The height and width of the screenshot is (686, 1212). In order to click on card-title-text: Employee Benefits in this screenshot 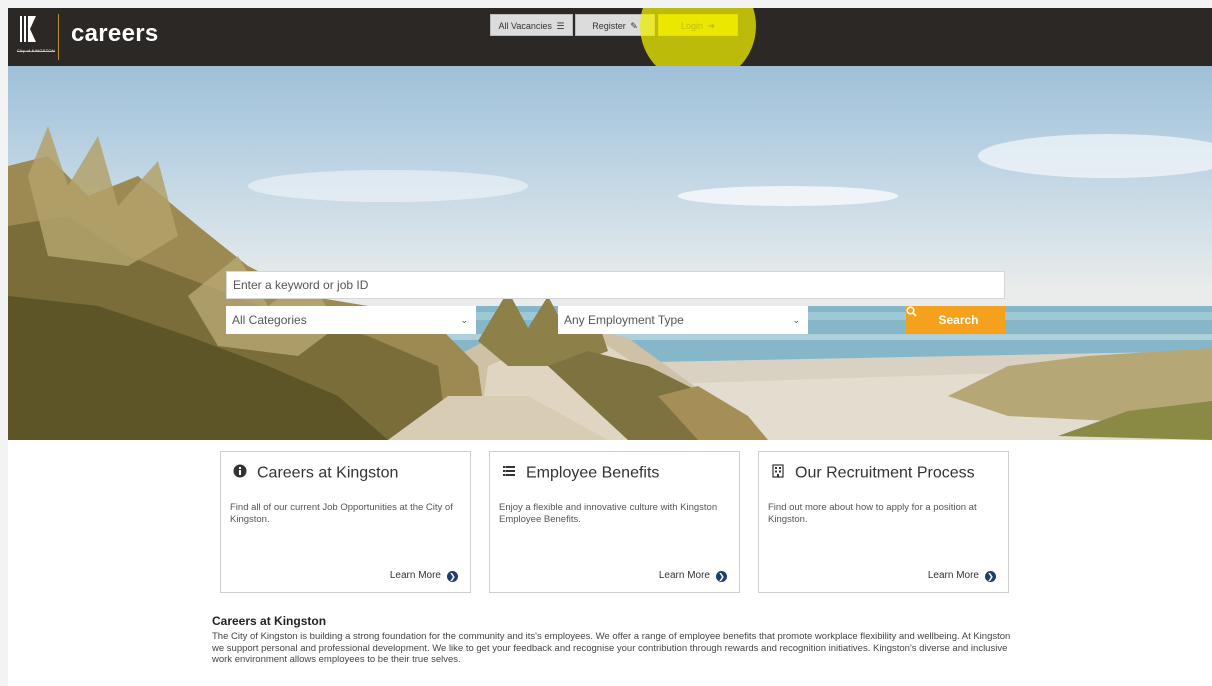, I will do `click(593, 473)`.